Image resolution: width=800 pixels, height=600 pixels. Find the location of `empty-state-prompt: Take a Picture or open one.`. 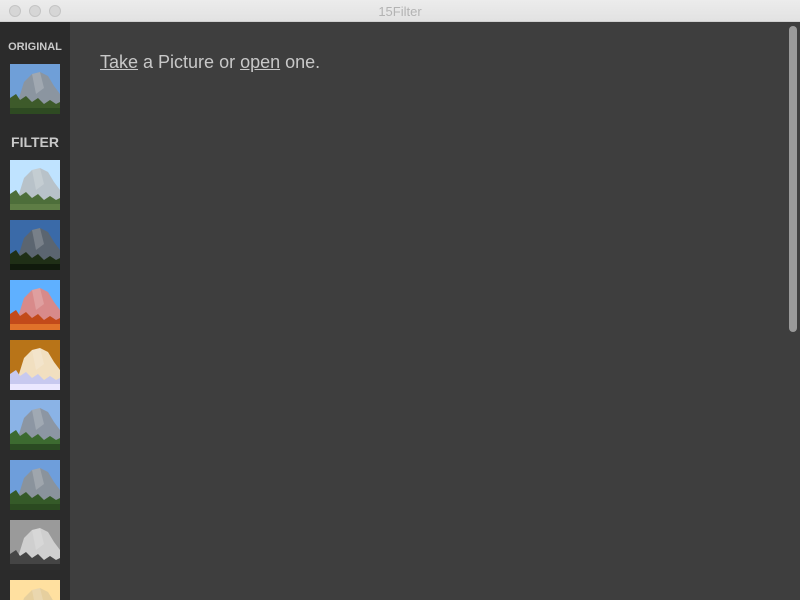

empty-state-prompt: Take a Picture or open one. is located at coordinates (210, 62).